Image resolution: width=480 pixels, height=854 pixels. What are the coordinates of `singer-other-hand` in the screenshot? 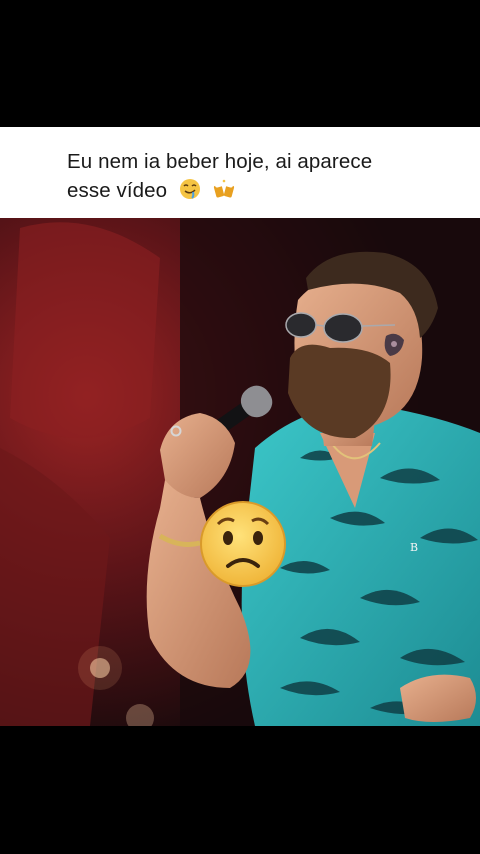 It's located at (438, 698).